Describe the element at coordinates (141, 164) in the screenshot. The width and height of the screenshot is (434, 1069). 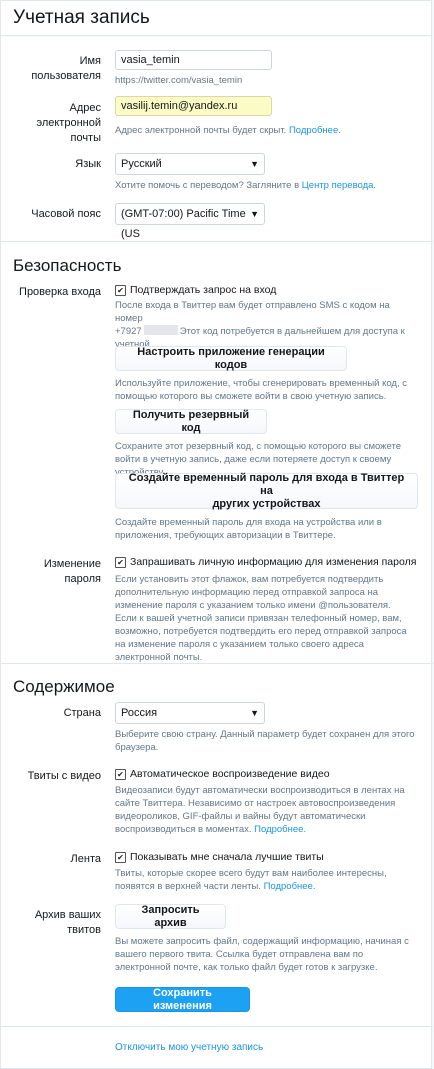
I see `language-select-value: Русский` at that location.